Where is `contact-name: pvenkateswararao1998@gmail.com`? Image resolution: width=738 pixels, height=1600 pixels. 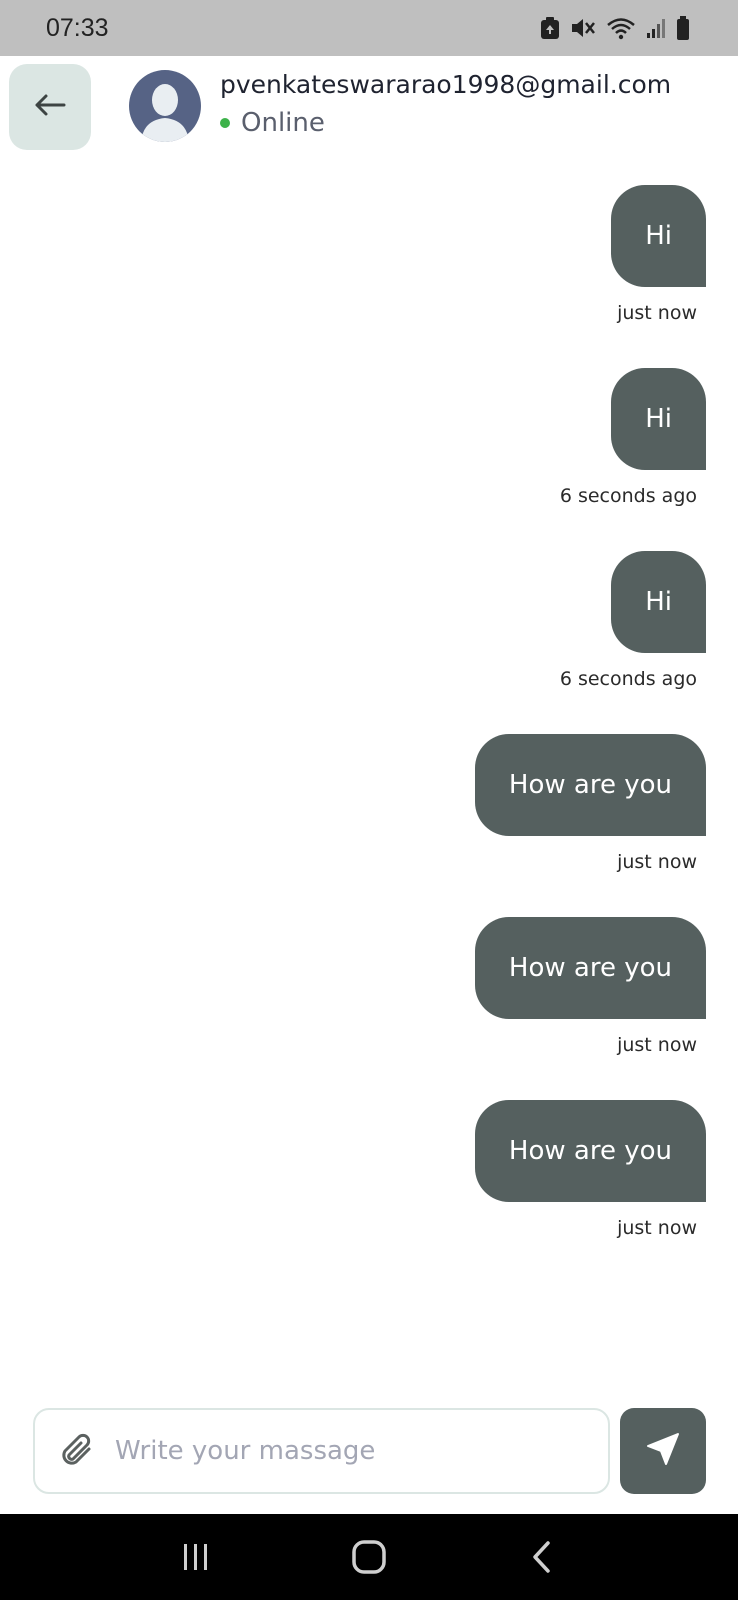 contact-name: pvenkateswararao1998@gmail.com is located at coordinates (446, 84).